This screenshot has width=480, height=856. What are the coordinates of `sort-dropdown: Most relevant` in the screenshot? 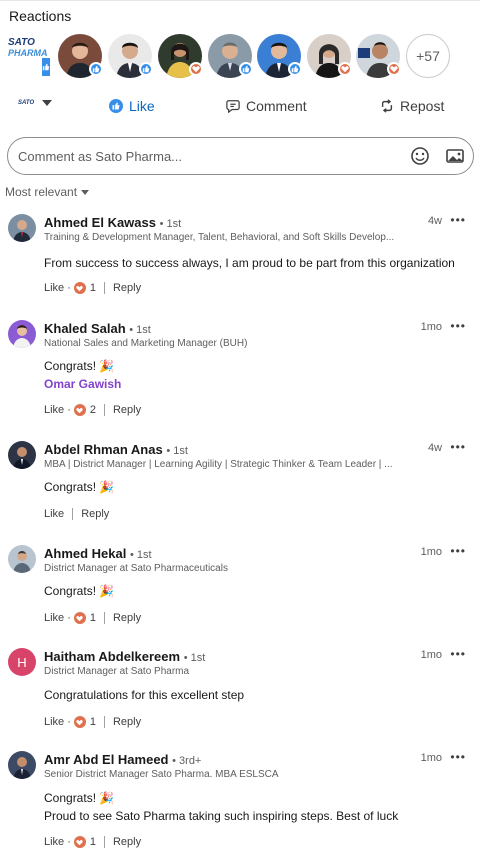 It's located at (47, 192).